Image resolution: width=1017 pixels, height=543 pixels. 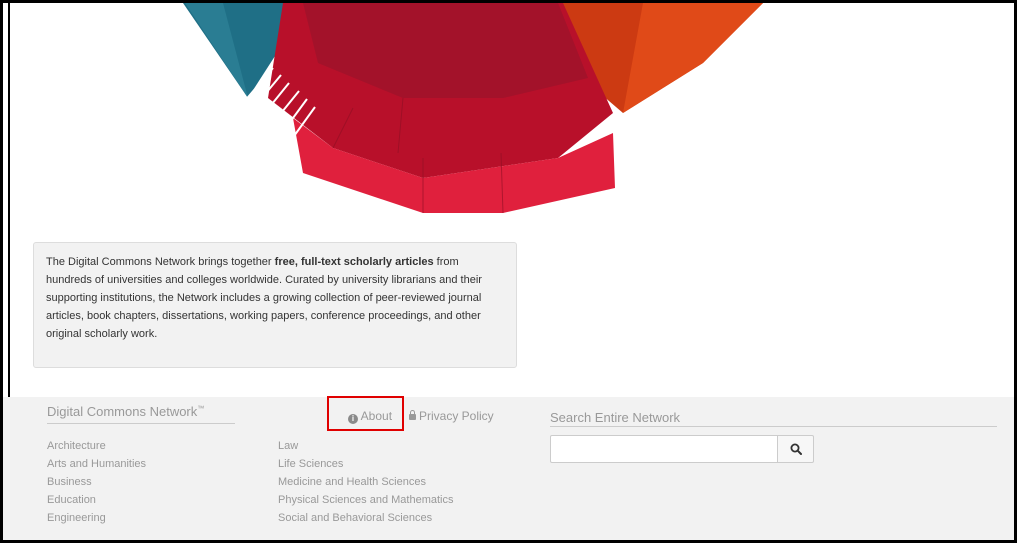 I want to click on footer-brand: Digital Commons Network™, so click(x=141, y=414).